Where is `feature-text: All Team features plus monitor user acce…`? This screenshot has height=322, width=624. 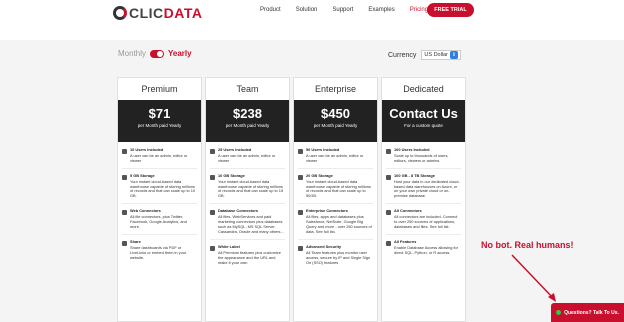 feature-text: All Team features plus monitor user acce… is located at coordinates (338, 257).